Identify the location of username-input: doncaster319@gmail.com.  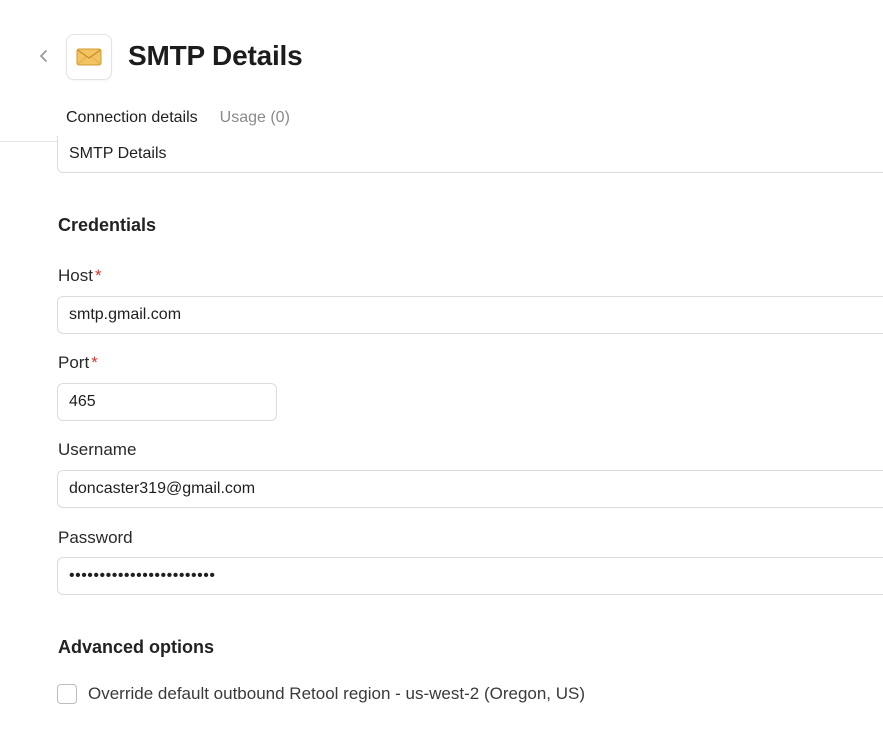
(470, 489).